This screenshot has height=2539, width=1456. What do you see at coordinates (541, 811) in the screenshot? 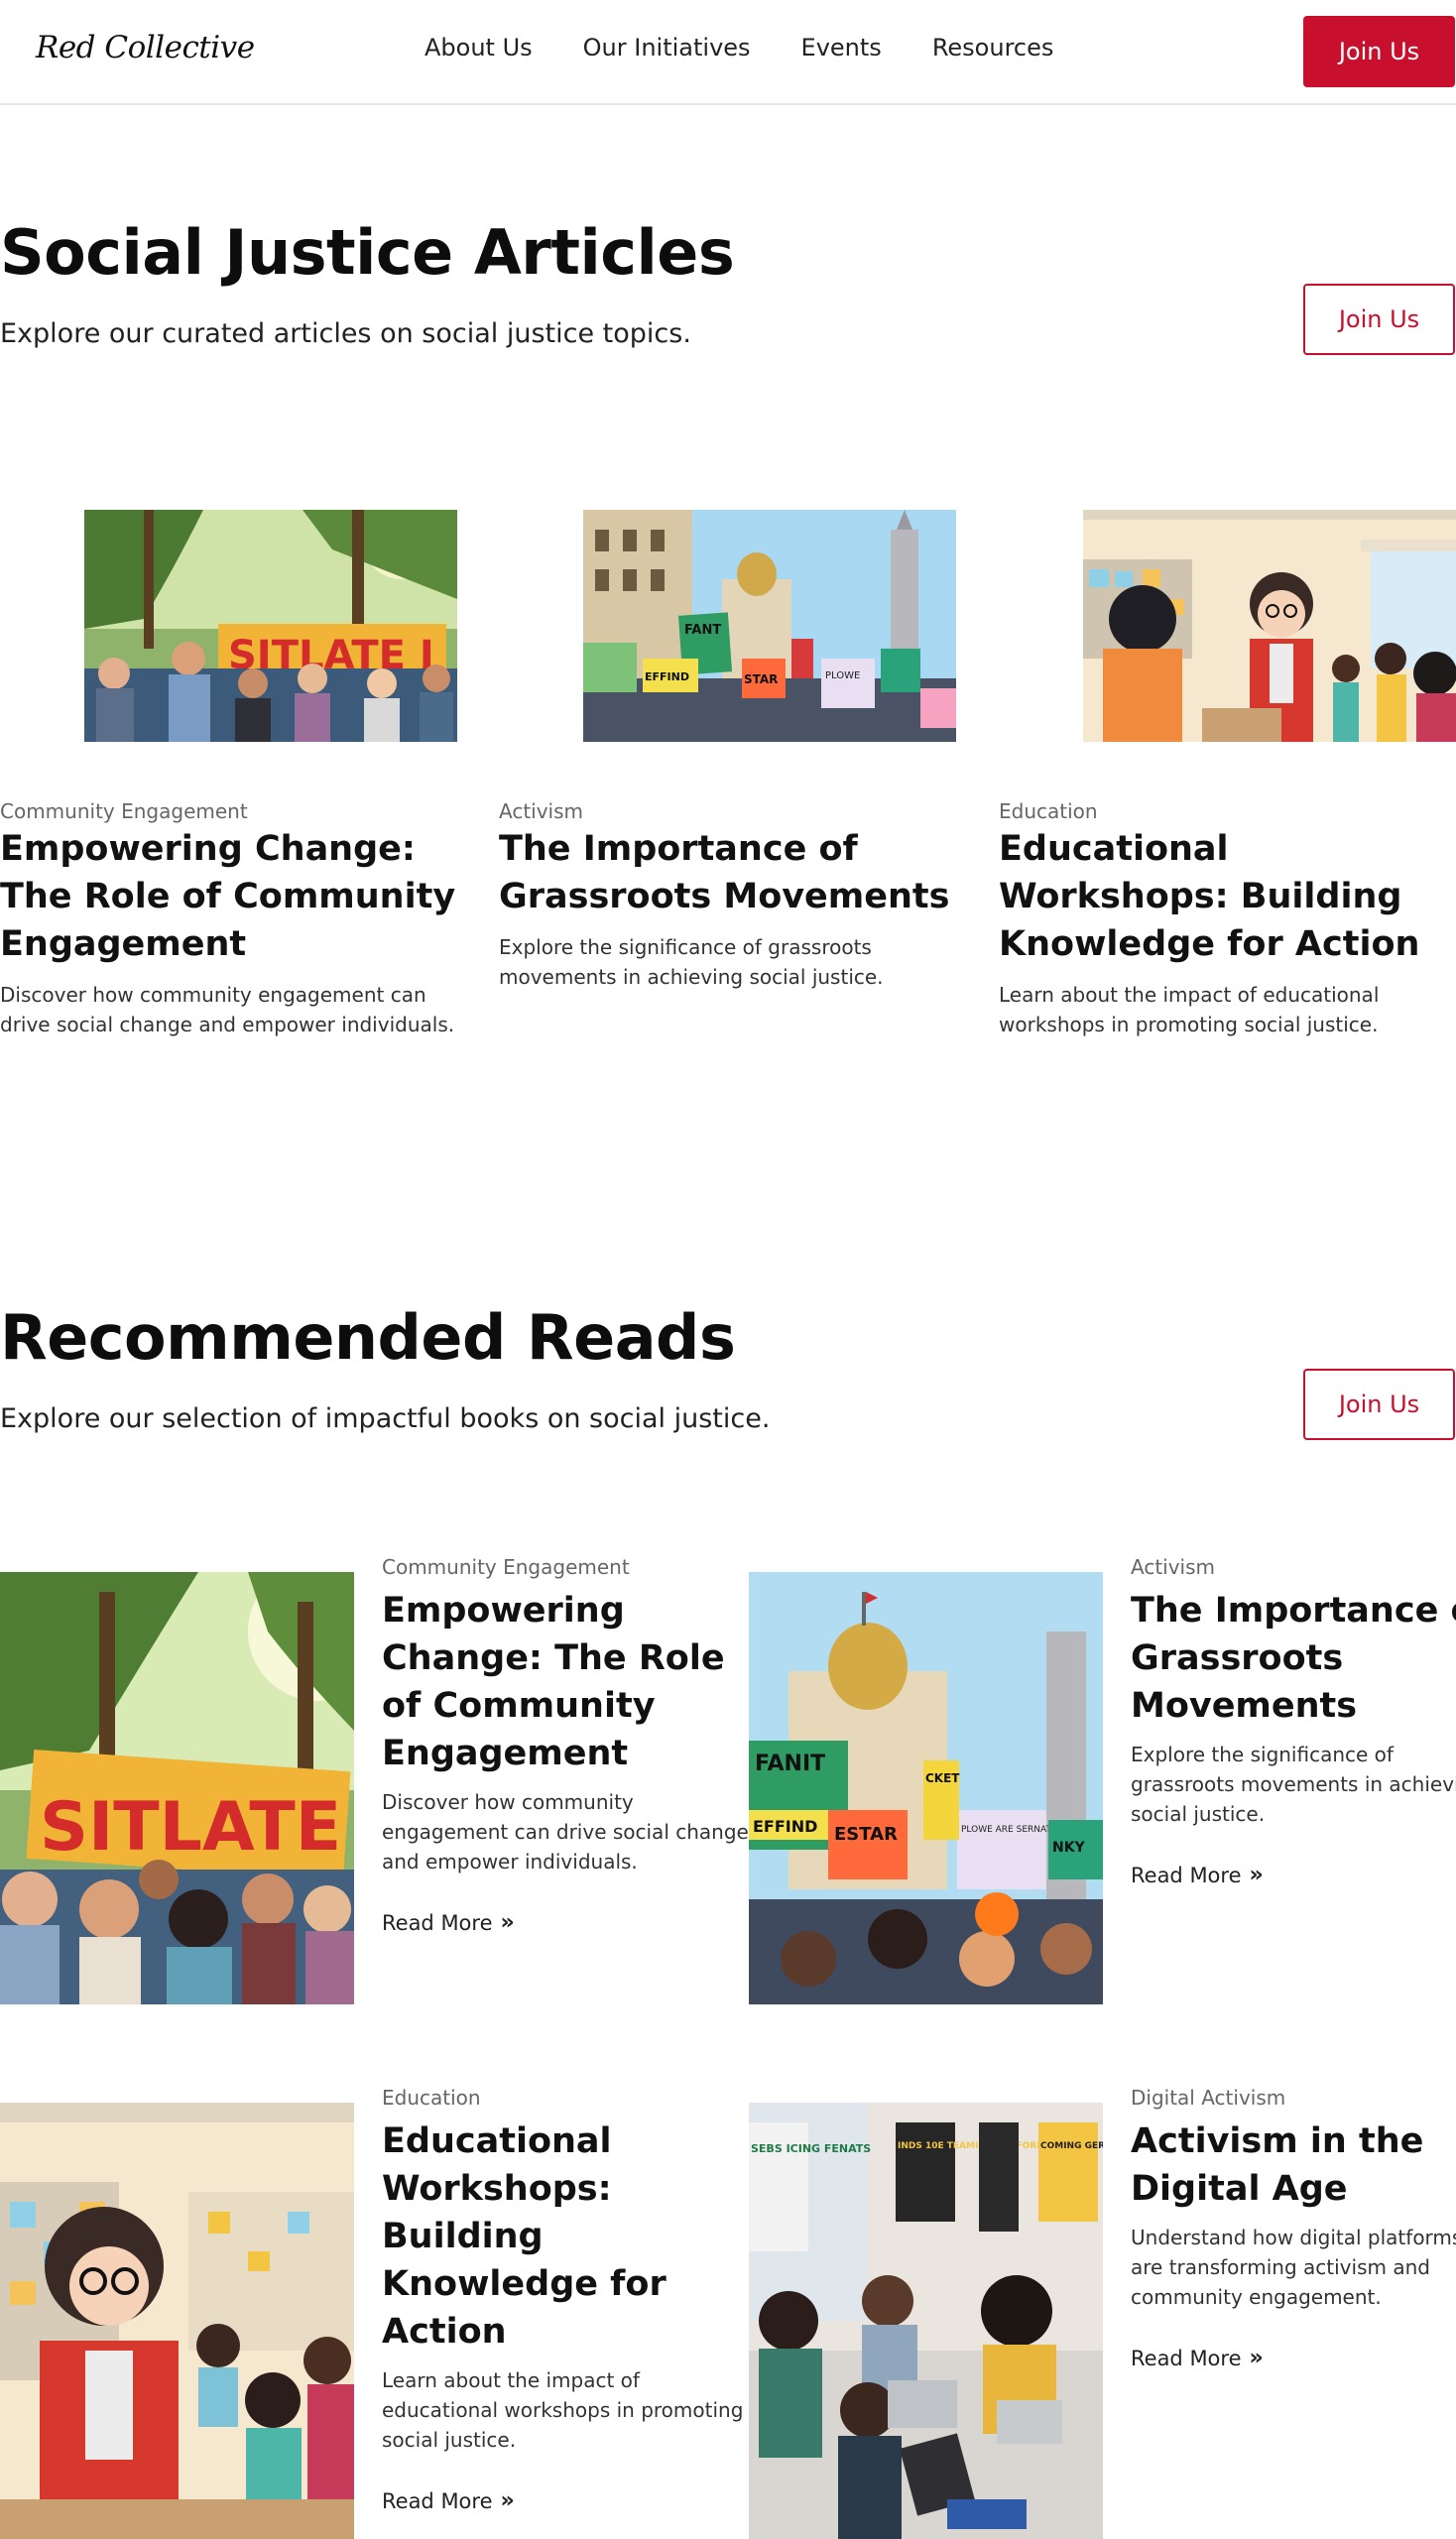
I see `article-category: Activism` at bounding box center [541, 811].